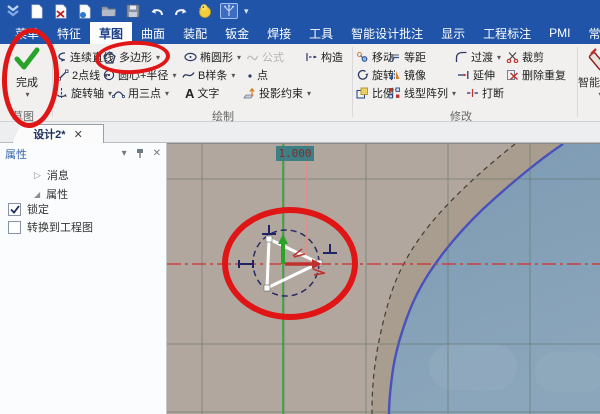  Describe the element at coordinates (387, 33) in the screenshot. I see `menu-tab-zhineng-sheji-pizhu: 智能设计批注` at that location.